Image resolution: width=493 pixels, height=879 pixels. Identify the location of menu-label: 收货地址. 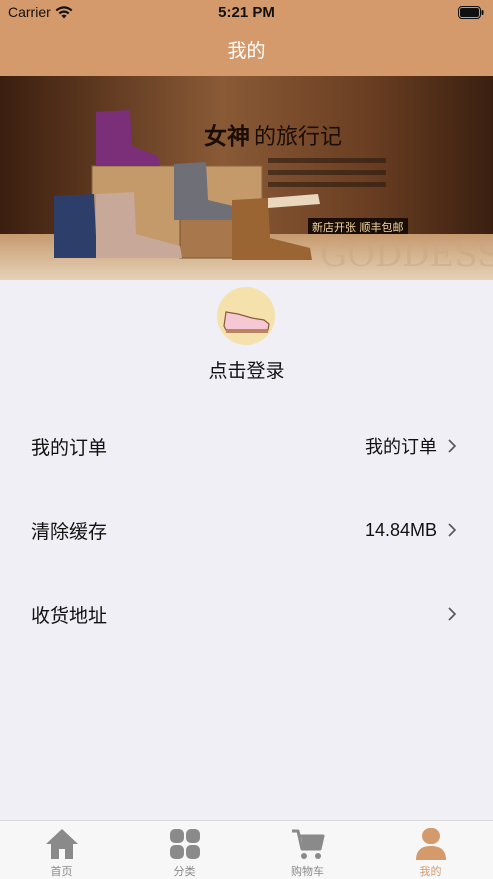
(69, 615).